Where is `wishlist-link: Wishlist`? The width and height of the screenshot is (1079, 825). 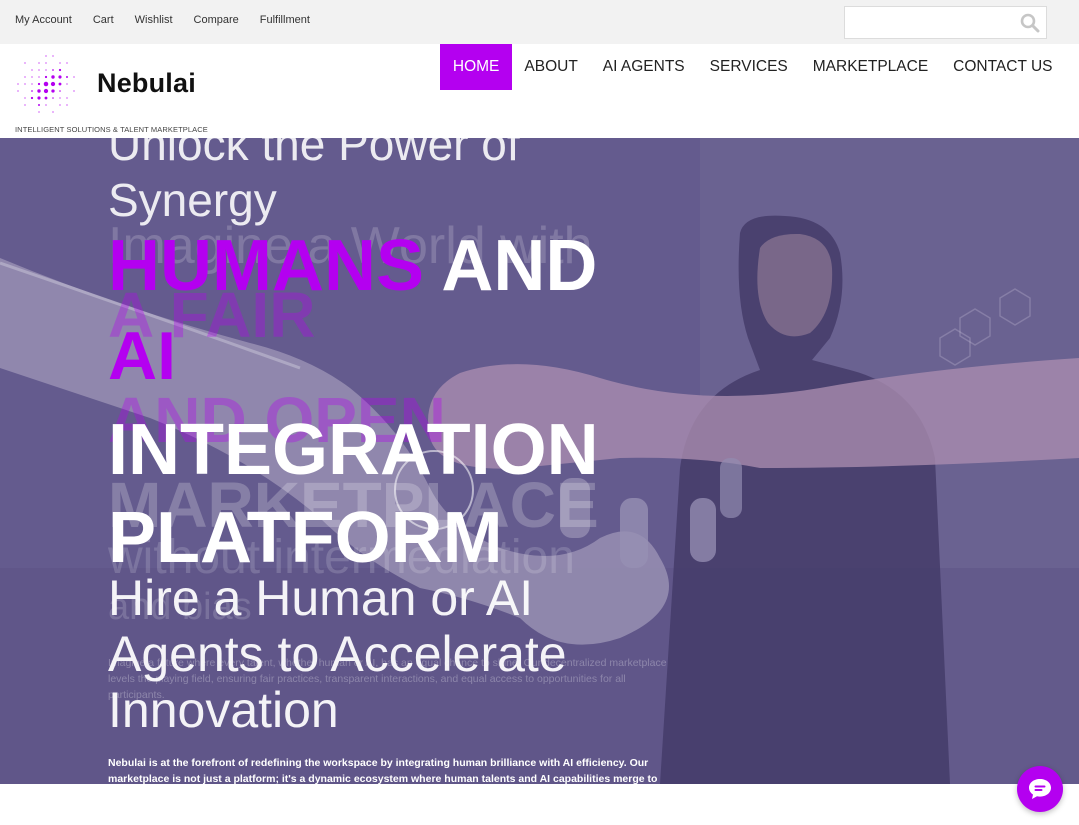 wishlist-link: Wishlist is located at coordinates (154, 20).